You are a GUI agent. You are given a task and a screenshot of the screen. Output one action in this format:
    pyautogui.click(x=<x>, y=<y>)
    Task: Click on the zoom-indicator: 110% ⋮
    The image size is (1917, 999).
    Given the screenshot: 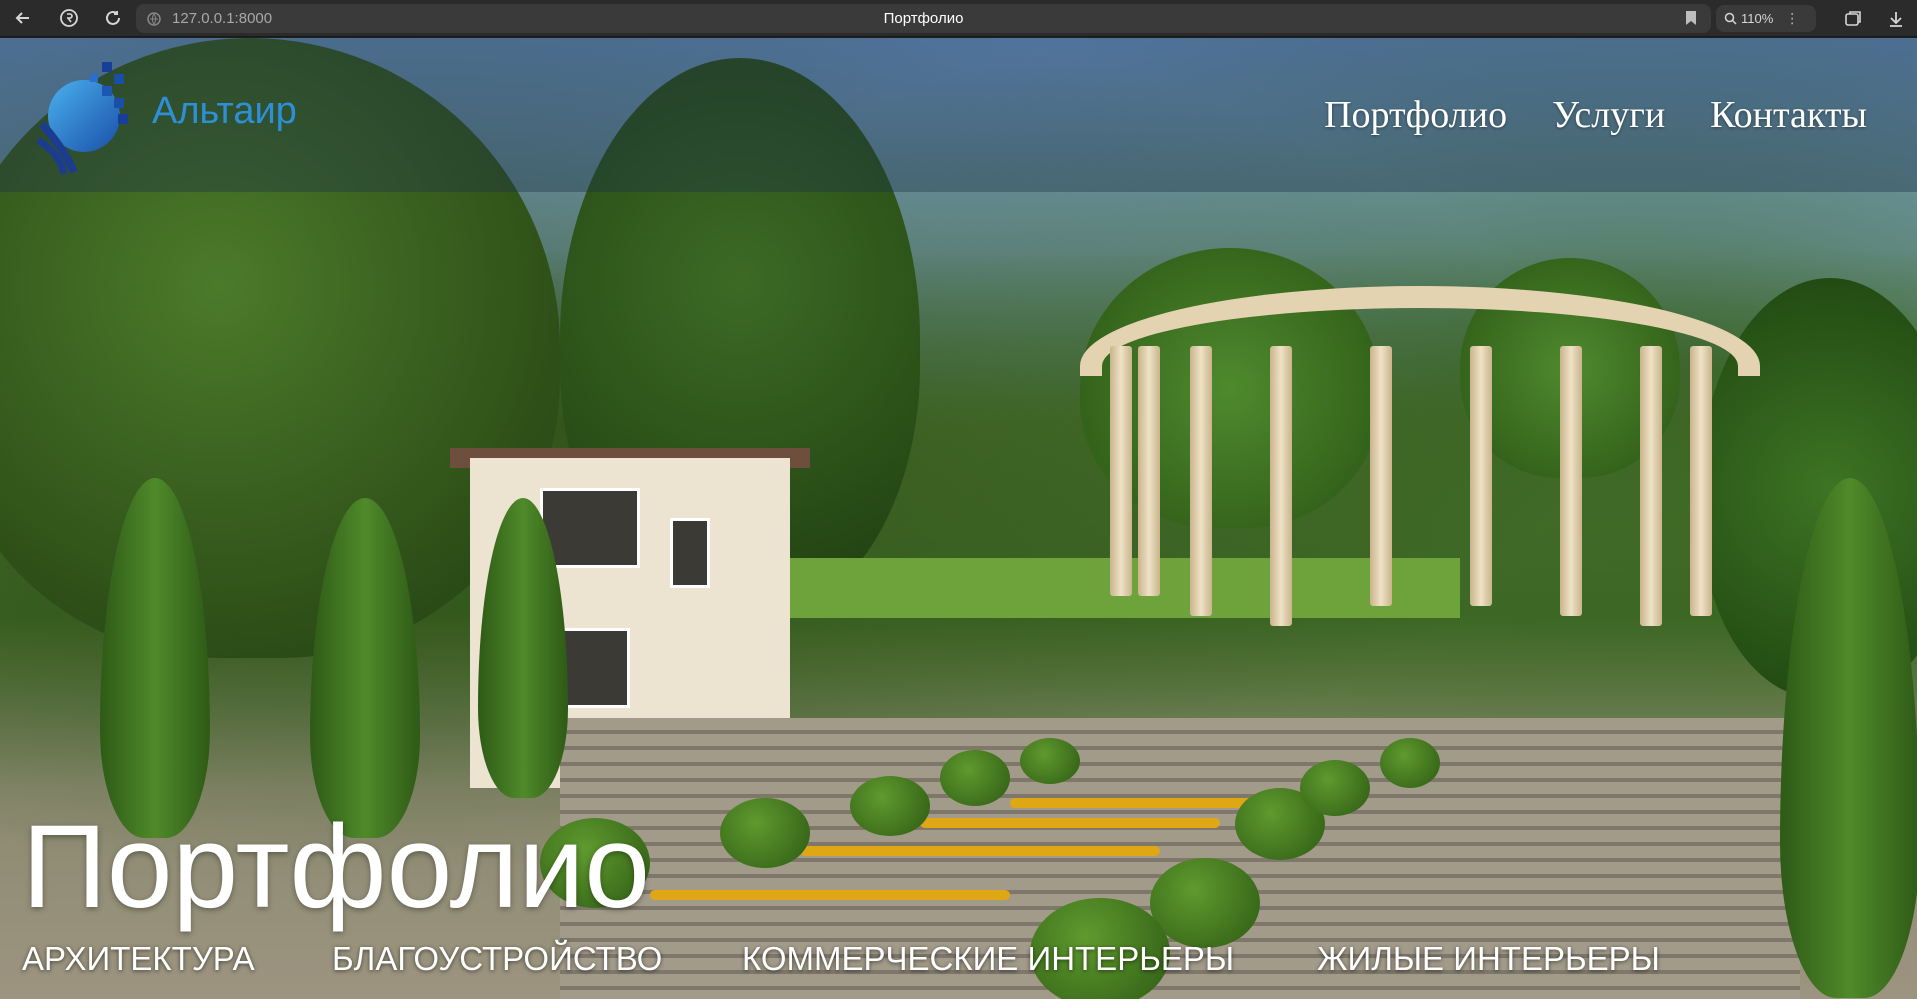 What is the action you would take?
    pyautogui.click(x=1766, y=18)
    